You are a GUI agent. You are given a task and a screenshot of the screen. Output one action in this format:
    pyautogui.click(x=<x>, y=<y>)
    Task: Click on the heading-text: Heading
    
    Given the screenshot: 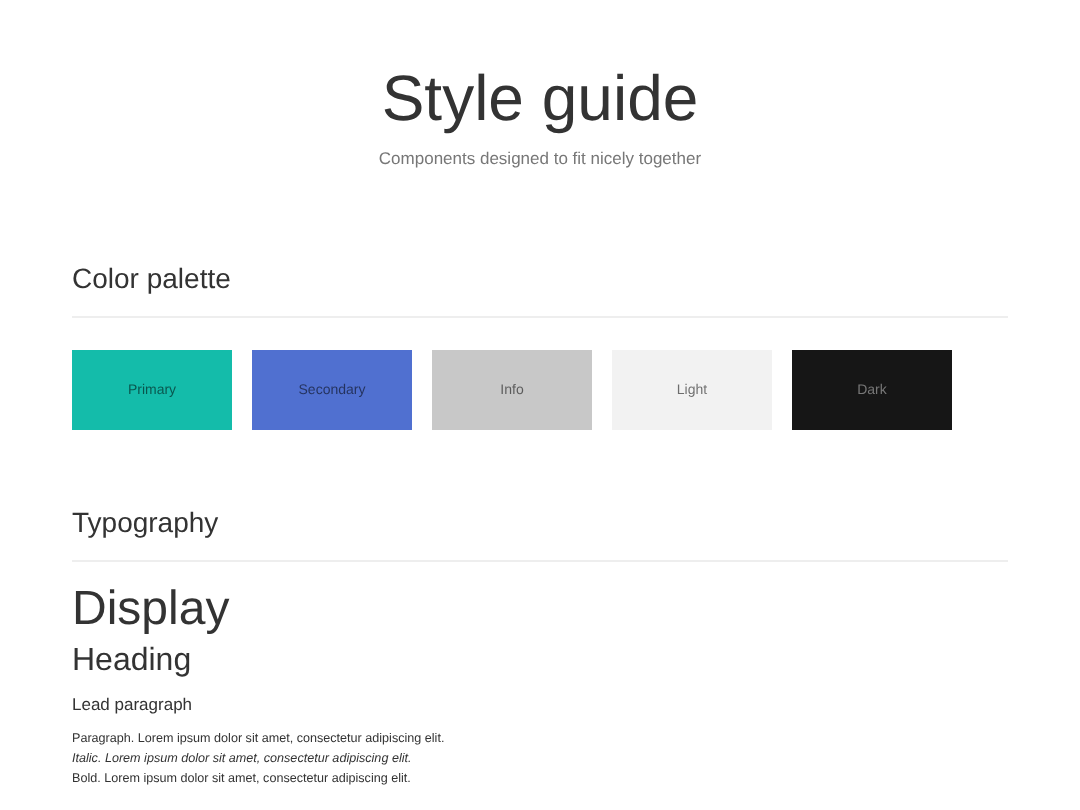 What is the action you would take?
    pyautogui.click(x=133, y=662)
    